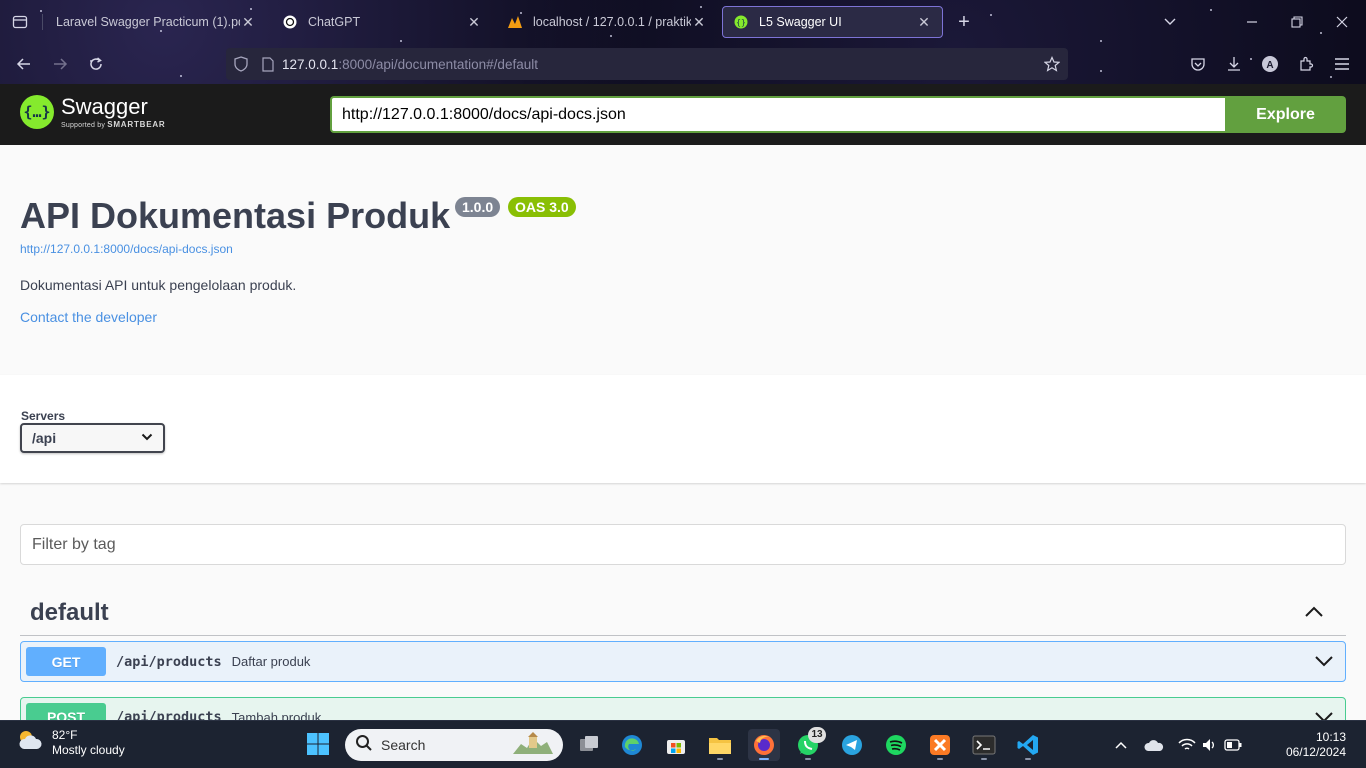 The width and height of the screenshot is (1366, 768). Describe the element at coordinates (1210, 745) in the screenshot. I see `volume-icon` at that location.